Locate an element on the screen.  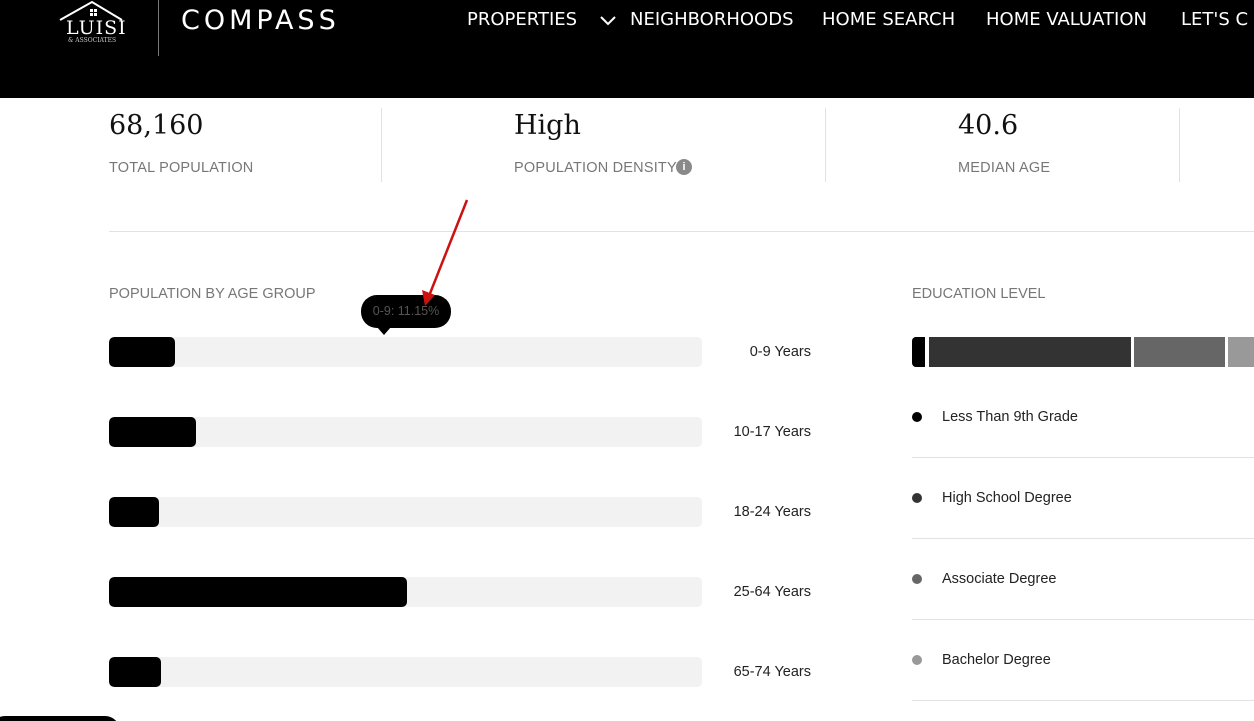
age-group-row: 0-9 Years is located at coordinates (464, 352).